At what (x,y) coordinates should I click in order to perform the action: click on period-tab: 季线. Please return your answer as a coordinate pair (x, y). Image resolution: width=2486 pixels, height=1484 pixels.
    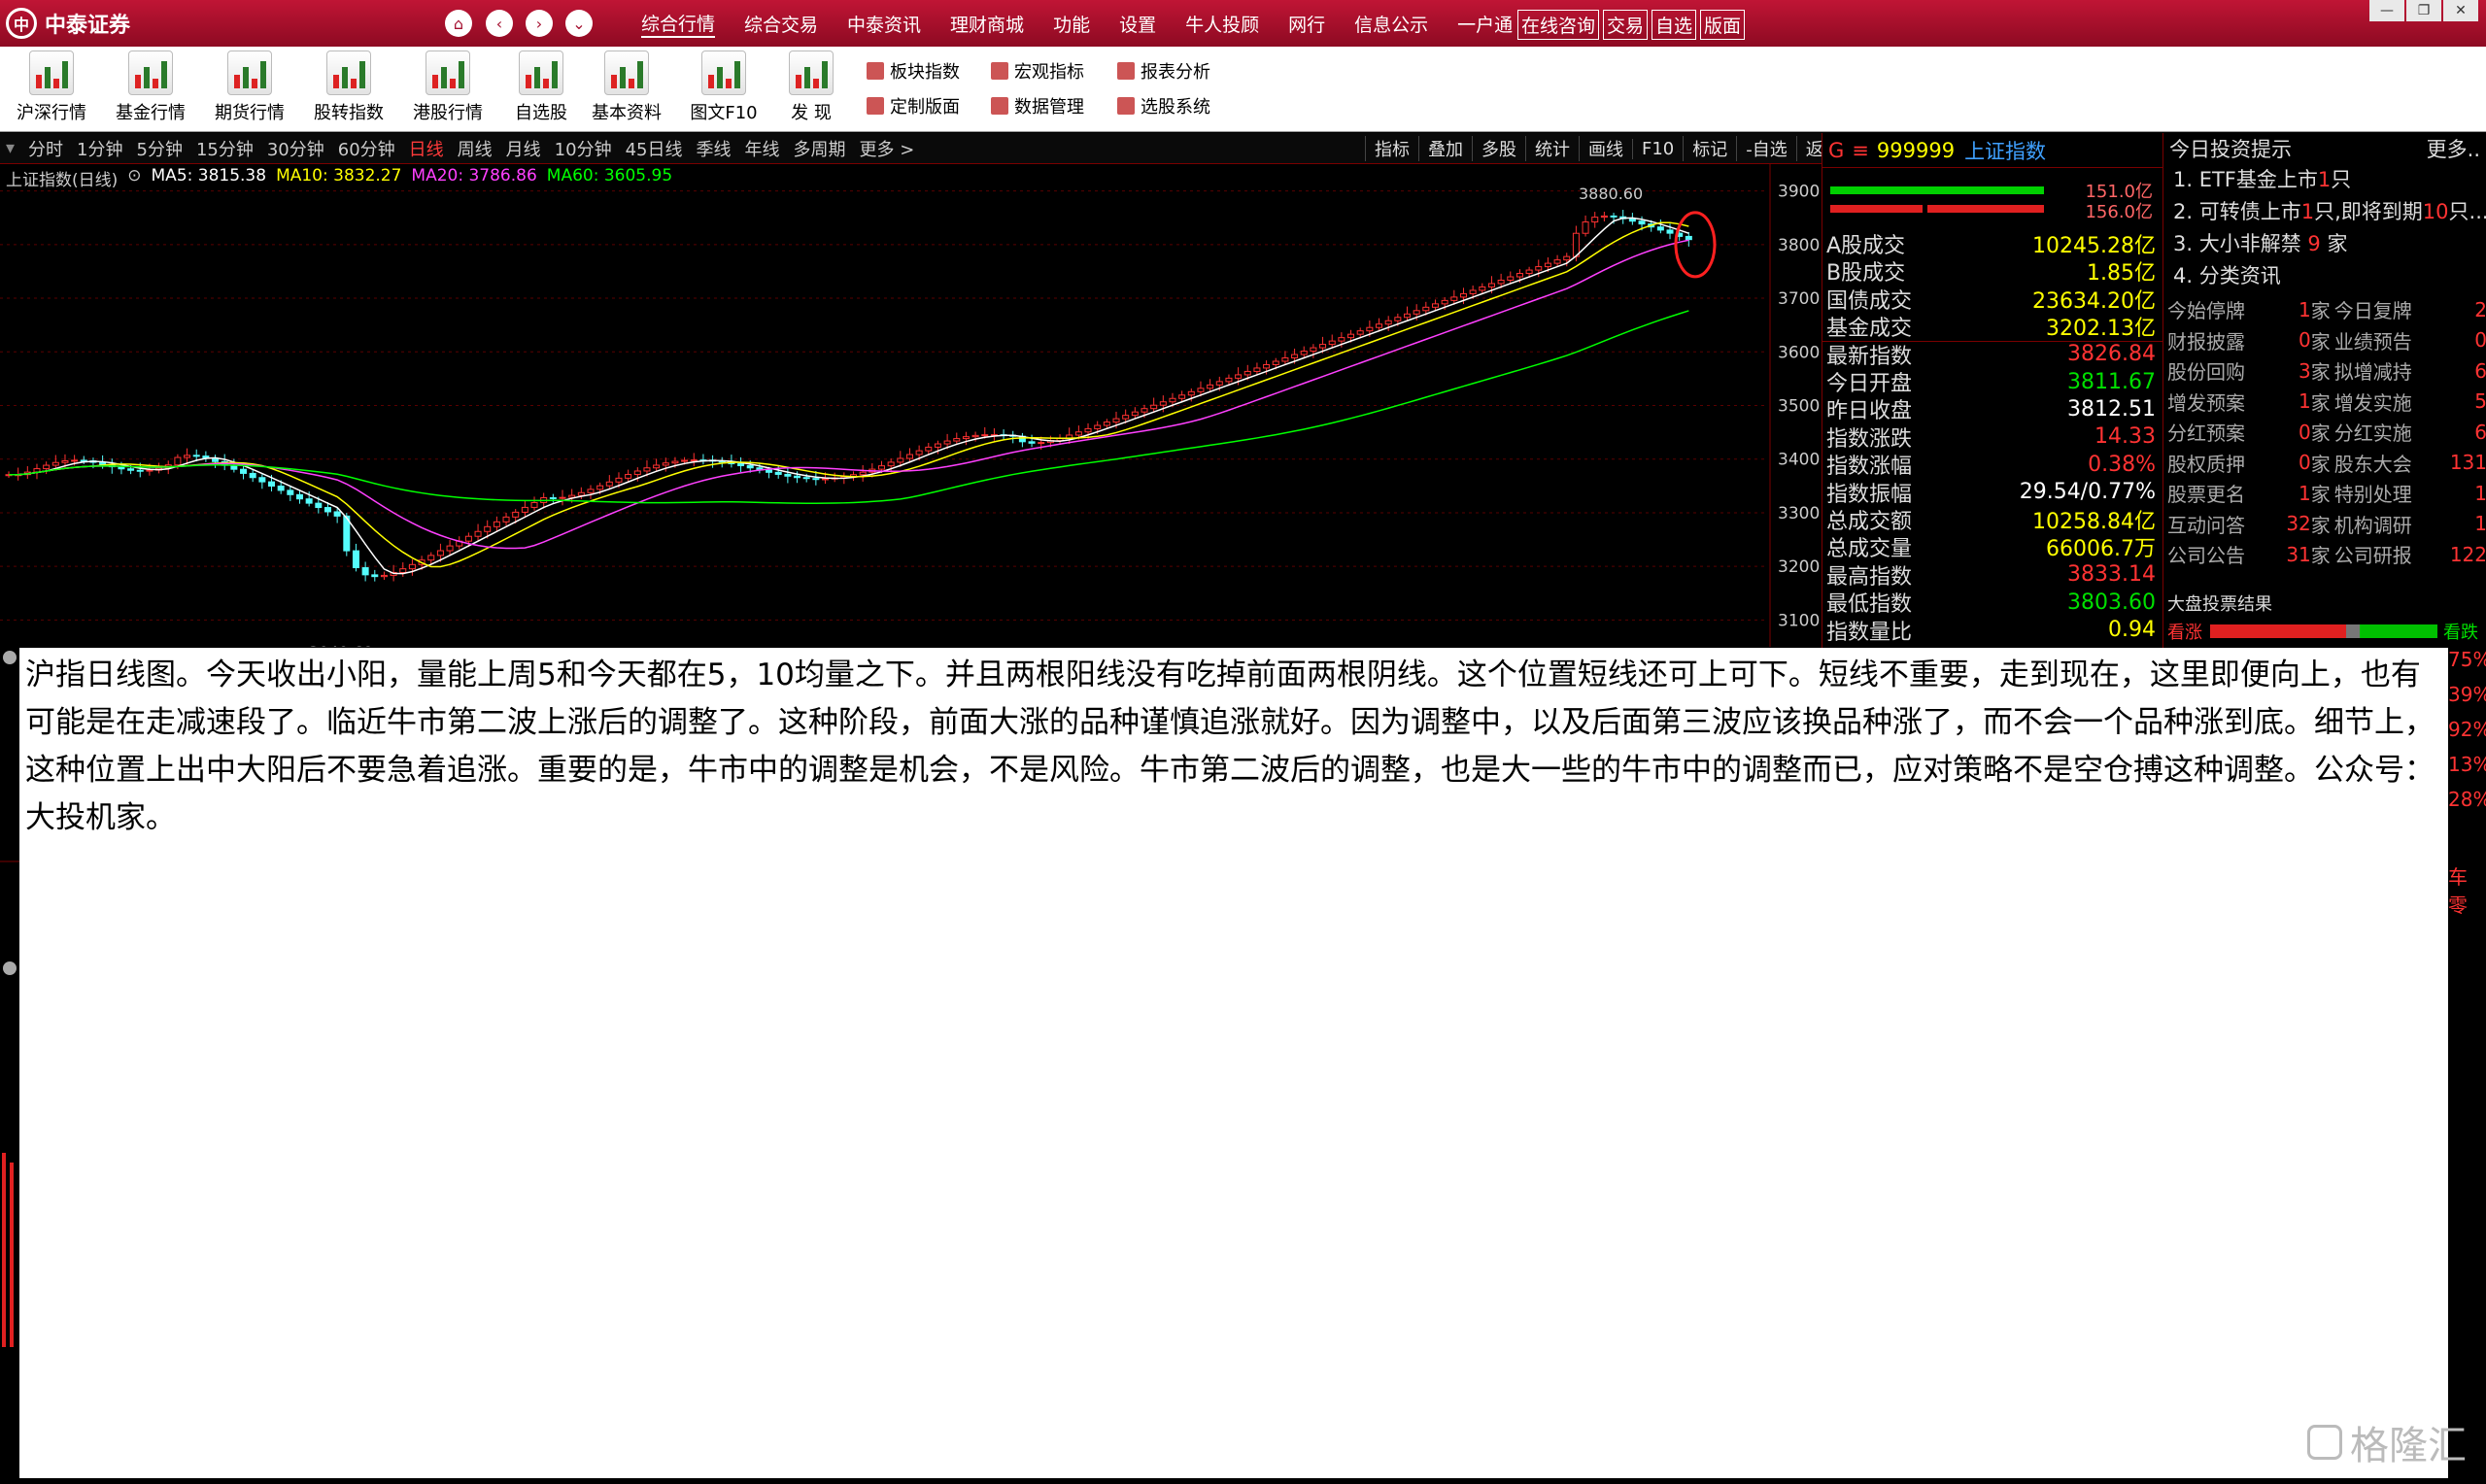
    Looking at the image, I should click on (713, 148).